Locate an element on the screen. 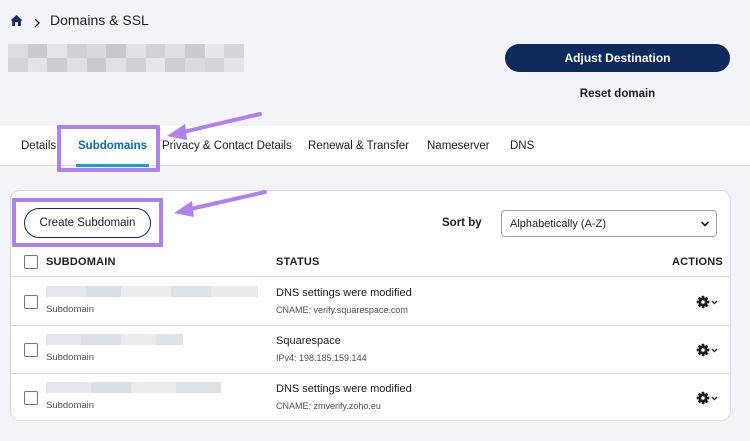 Image resolution: width=750 pixels, height=441 pixels. select-all-checkbox is located at coordinates (31, 262).